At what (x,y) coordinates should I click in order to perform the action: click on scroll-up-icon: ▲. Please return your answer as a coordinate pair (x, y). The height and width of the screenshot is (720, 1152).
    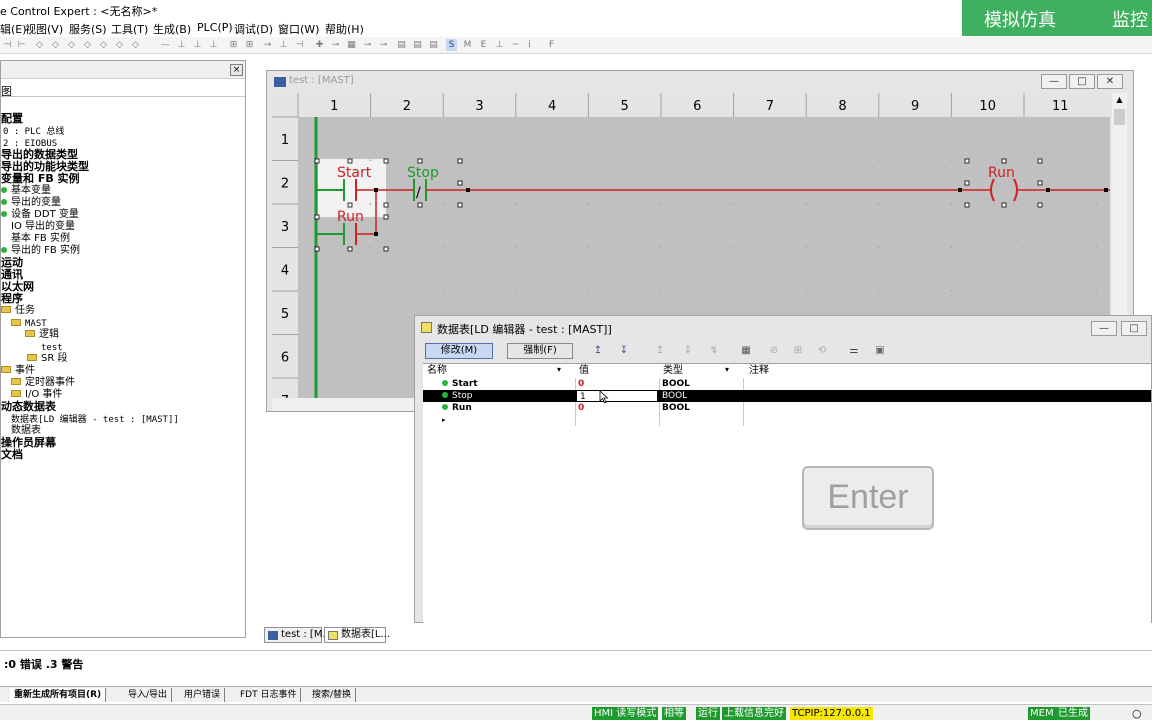
    Looking at the image, I should click on (1119, 100).